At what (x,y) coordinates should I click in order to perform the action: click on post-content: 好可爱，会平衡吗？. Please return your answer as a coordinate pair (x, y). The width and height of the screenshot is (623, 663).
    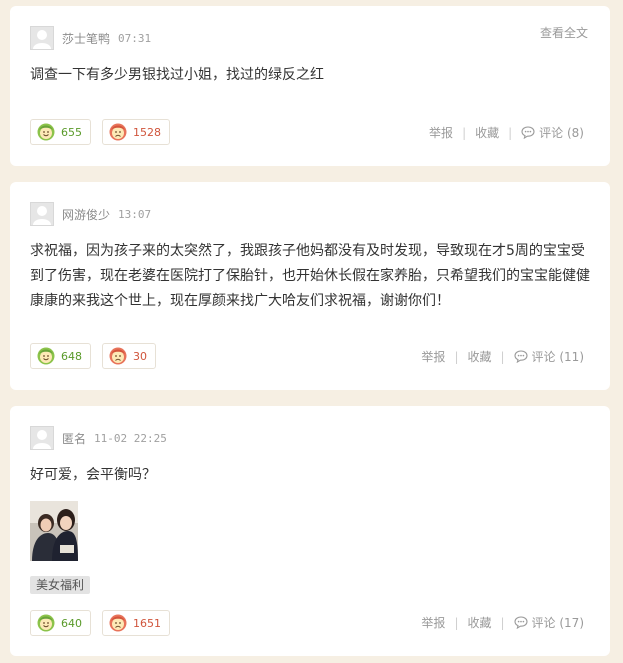
    Looking at the image, I should click on (93, 475).